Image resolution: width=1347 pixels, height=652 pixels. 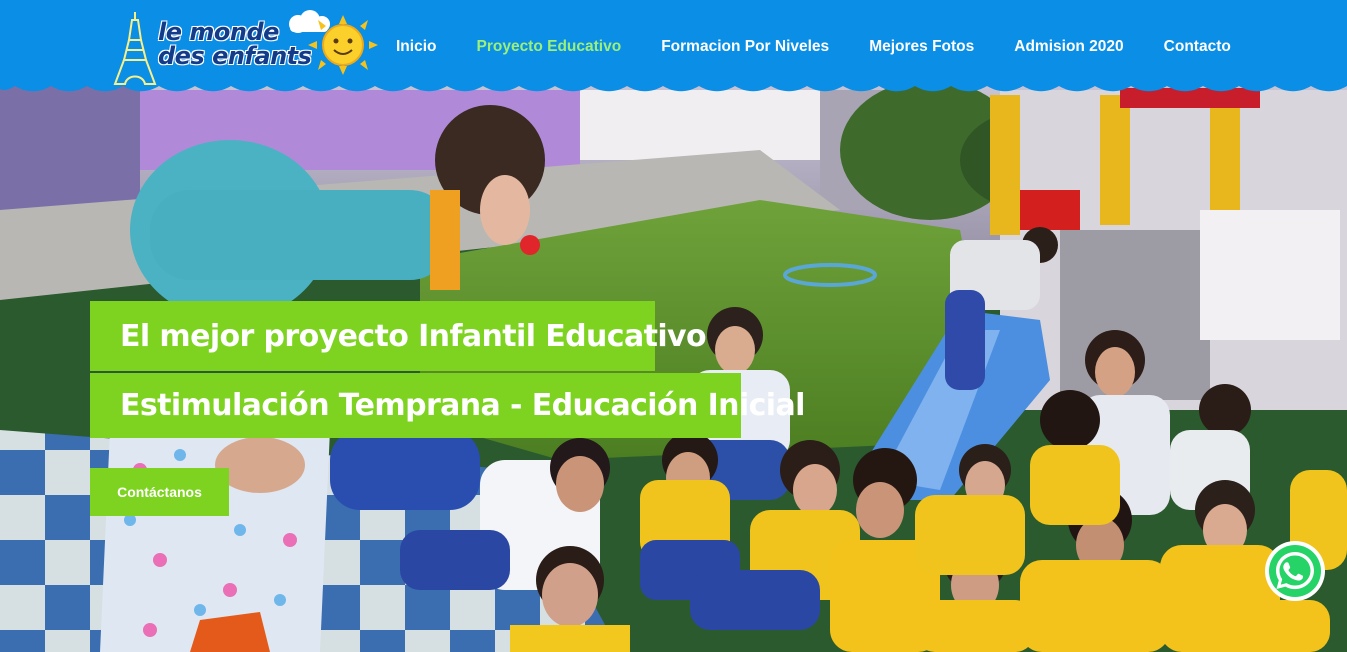 What do you see at coordinates (745, 47) in the screenshot?
I see `nav-formacion-por-niveles: Formacion Por Niveles` at bounding box center [745, 47].